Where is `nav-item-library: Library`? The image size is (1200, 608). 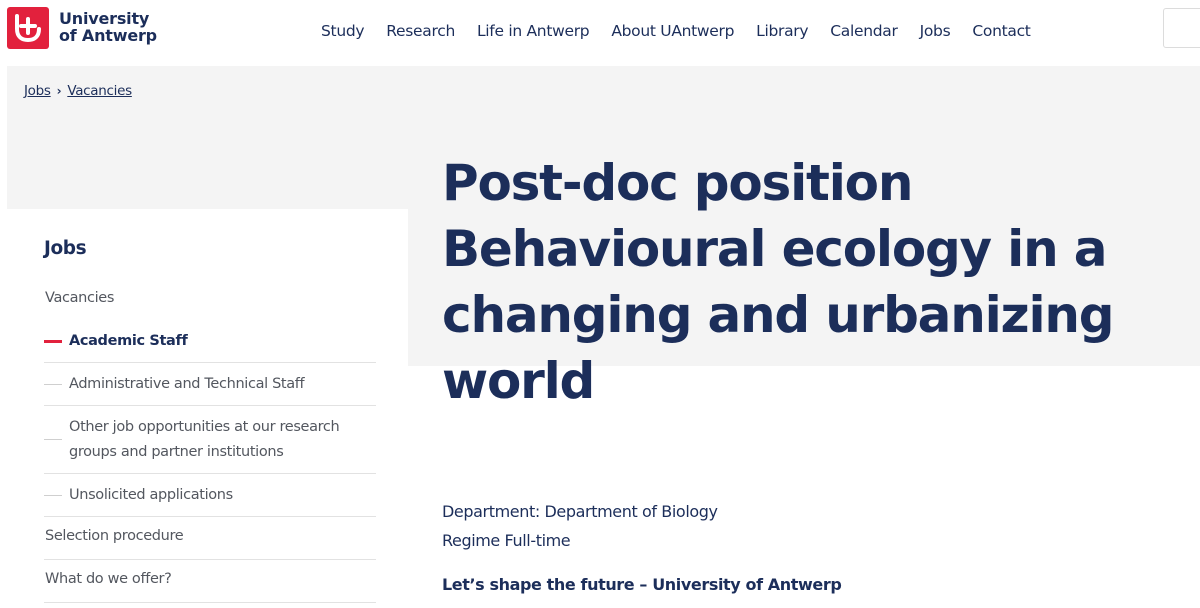 nav-item-library: Library is located at coordinates (782, 31).